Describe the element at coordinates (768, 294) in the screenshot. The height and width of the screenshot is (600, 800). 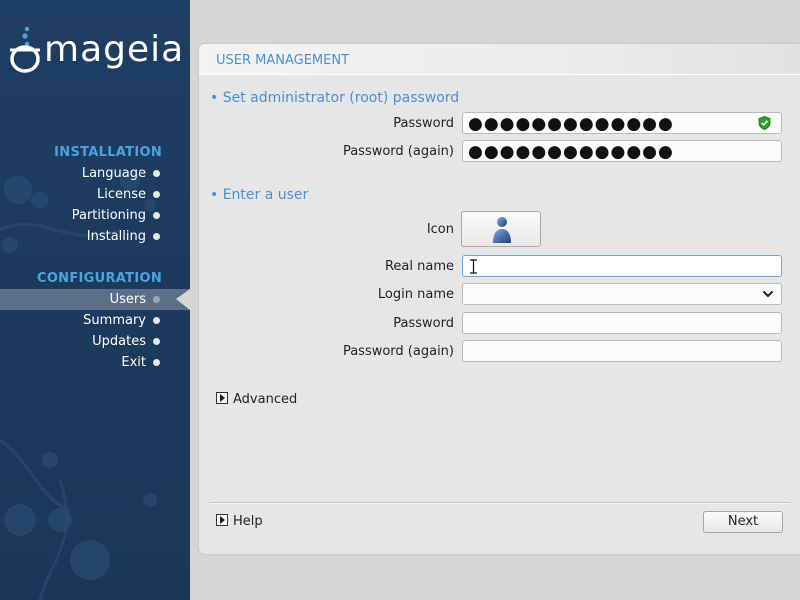
I see `chevron-down-icon` at that location.